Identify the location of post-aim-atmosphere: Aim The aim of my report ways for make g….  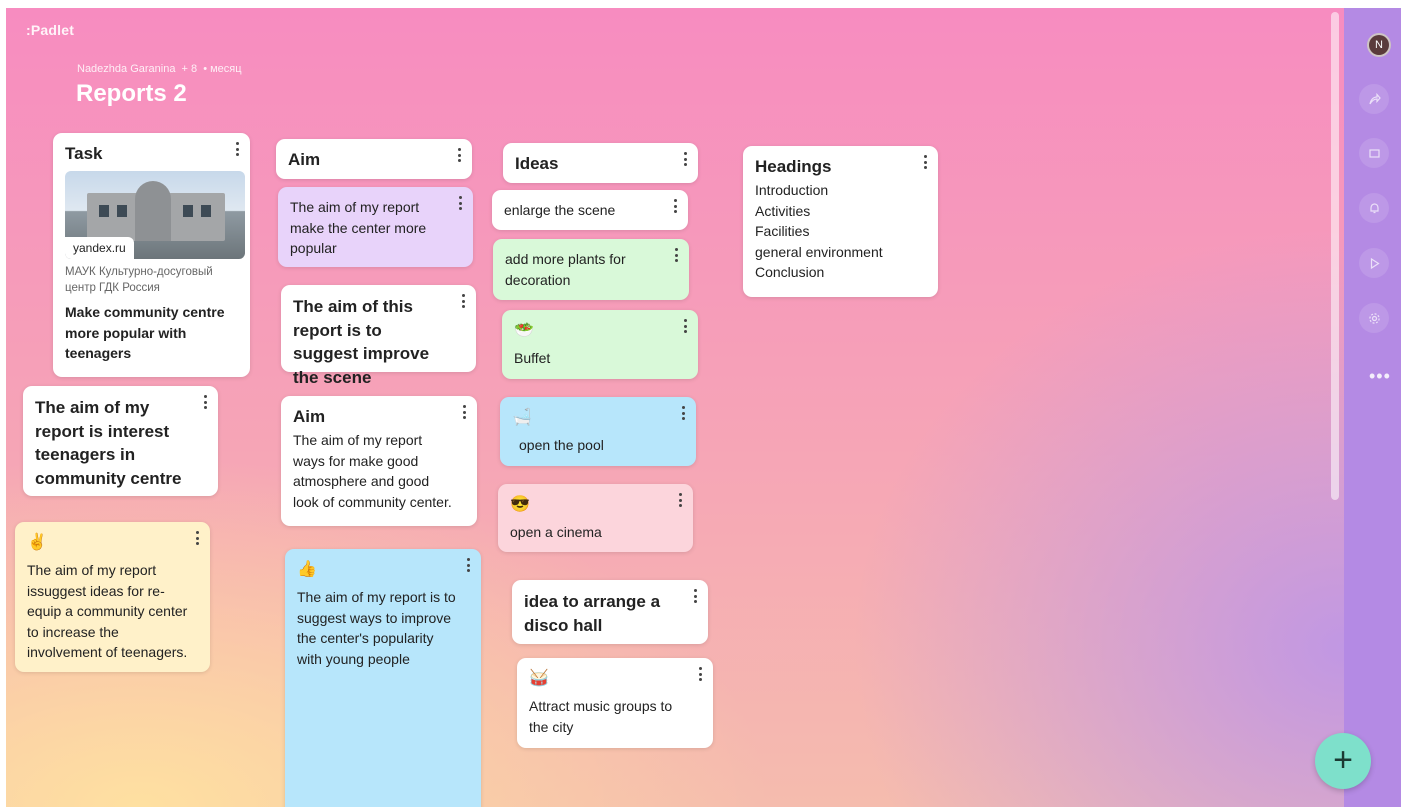
(379, 461).